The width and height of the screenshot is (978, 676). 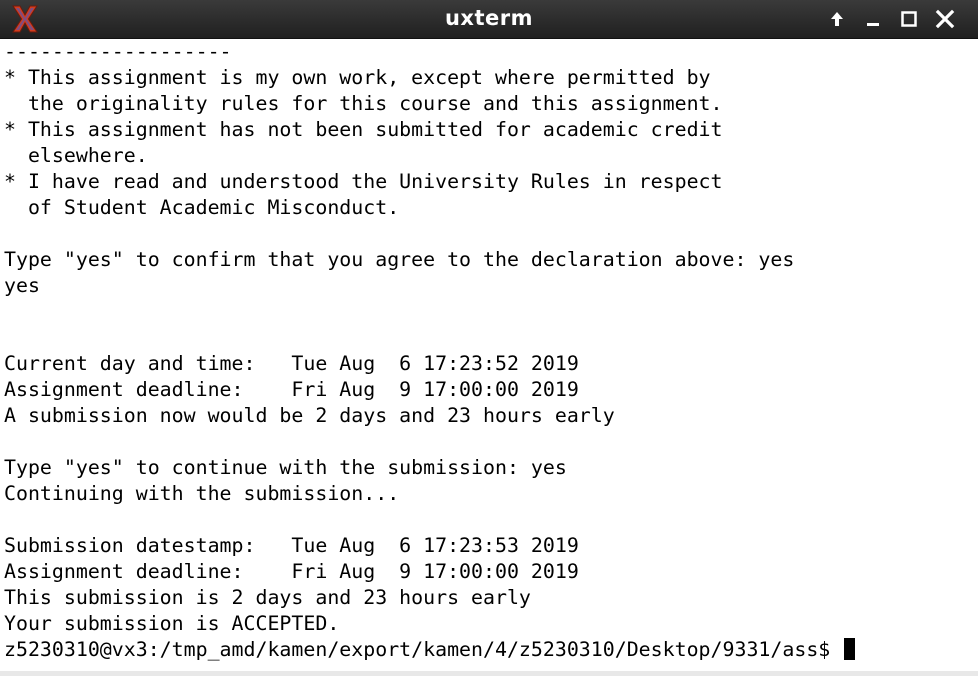 What do you see at coordinates (837, 19) in the screenshot?
I see `arrow-up-icon` at bounding box center [837, 19].